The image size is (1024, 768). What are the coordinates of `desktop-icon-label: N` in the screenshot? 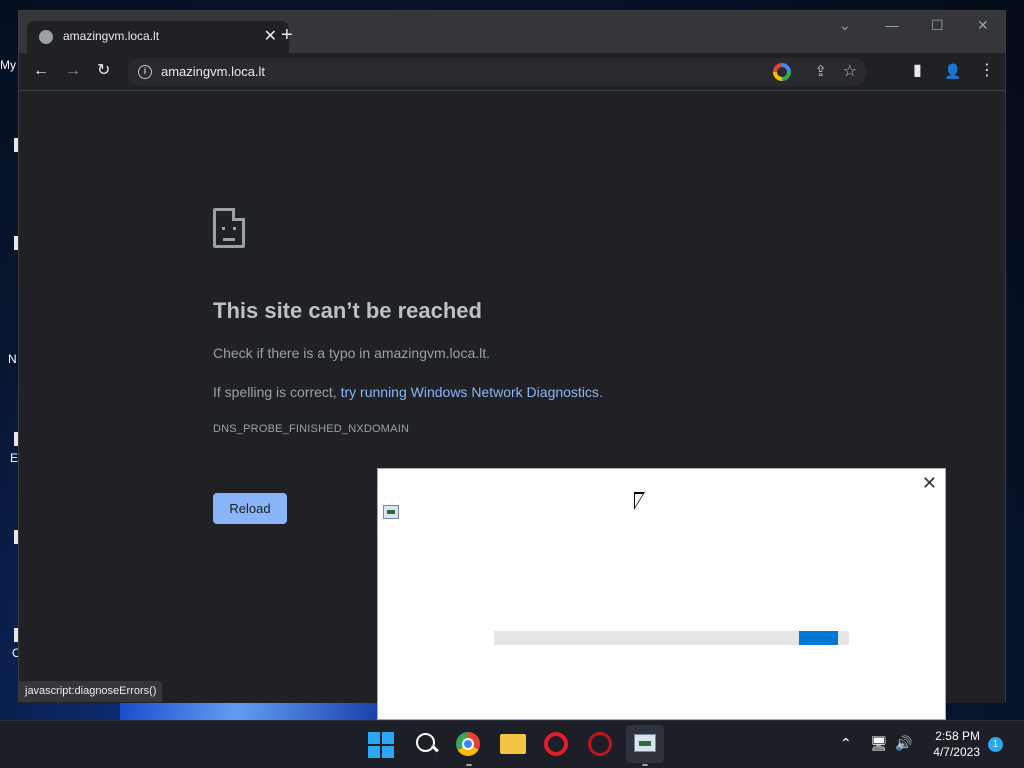 It's located at (9, 359).